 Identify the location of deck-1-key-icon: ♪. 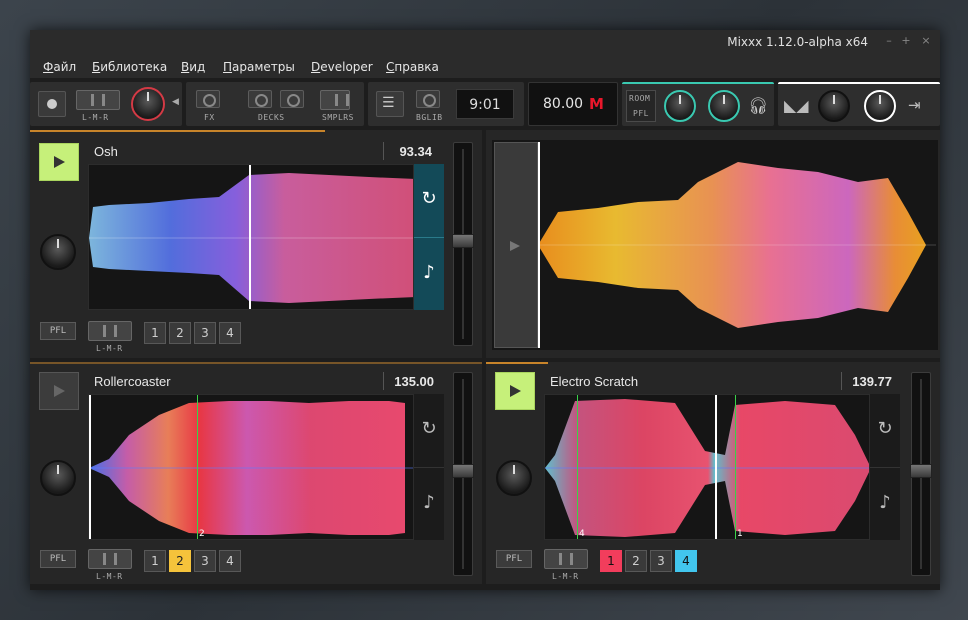
(429, 272).